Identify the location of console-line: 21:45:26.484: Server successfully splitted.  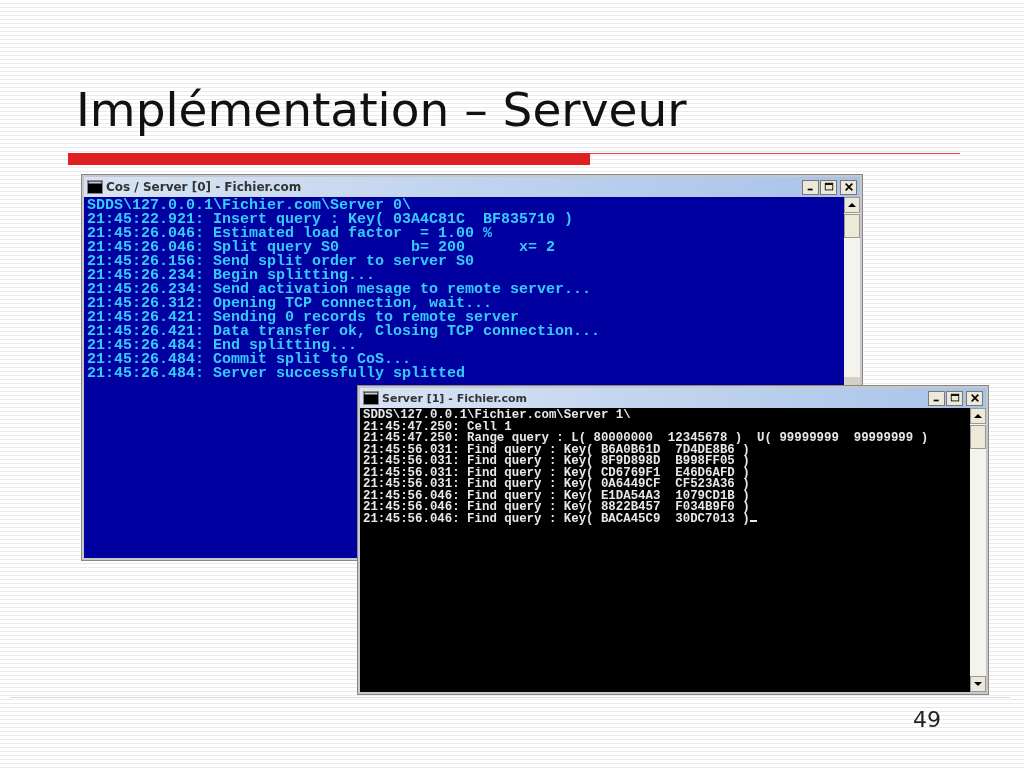
(276, 374).